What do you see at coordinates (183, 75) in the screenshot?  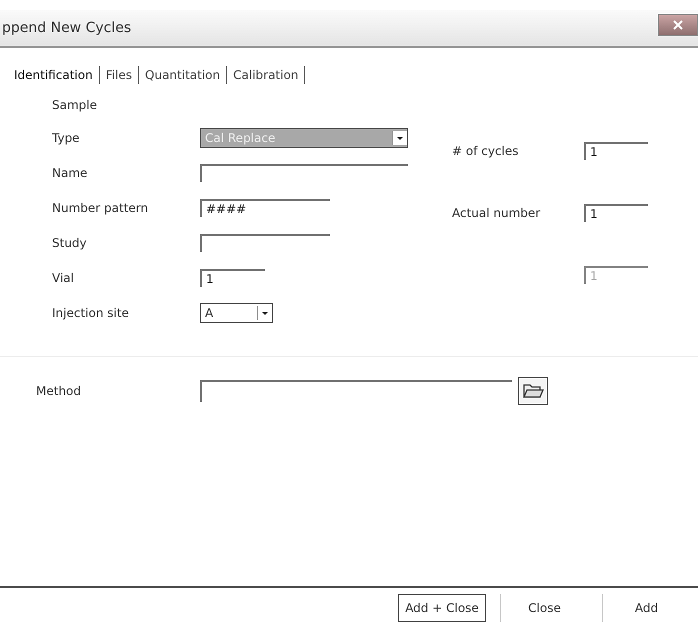 I see `tab: Quantitation` at bounding box center [183, 75].